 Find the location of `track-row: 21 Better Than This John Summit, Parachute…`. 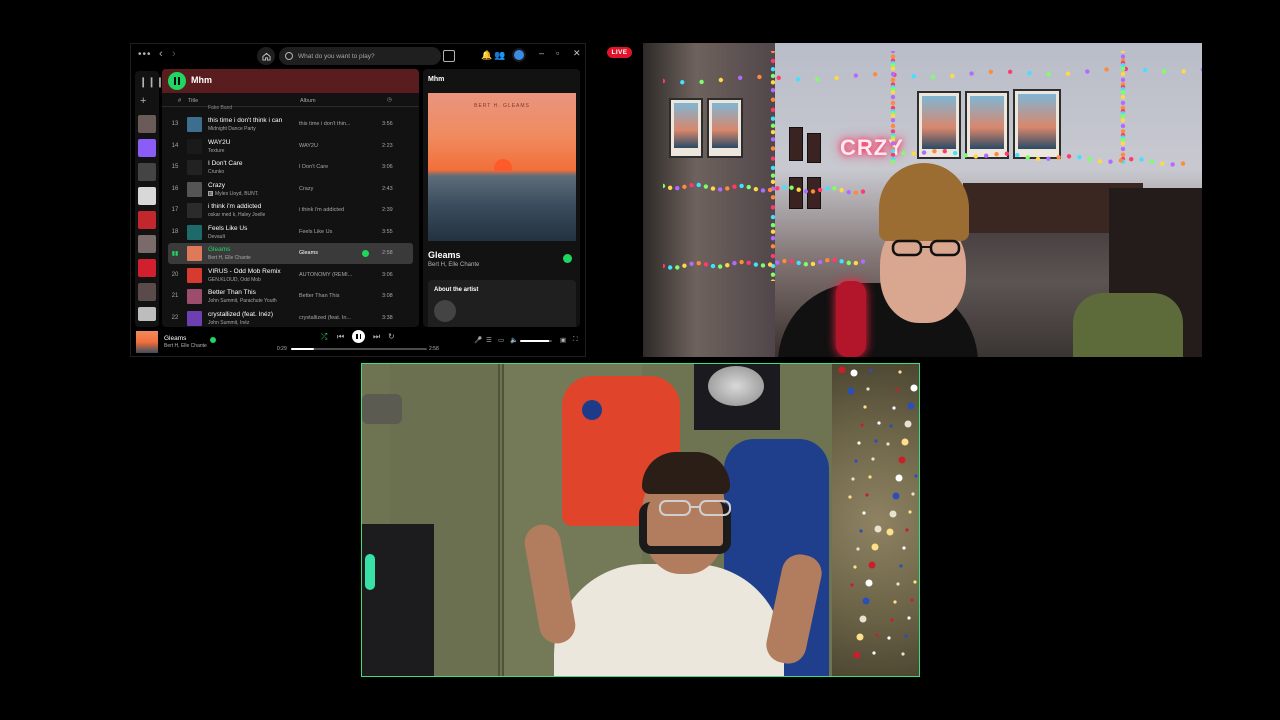

track-row: 21 Better Than This John Summit, Parachute… is located at coordinates (290, 296).